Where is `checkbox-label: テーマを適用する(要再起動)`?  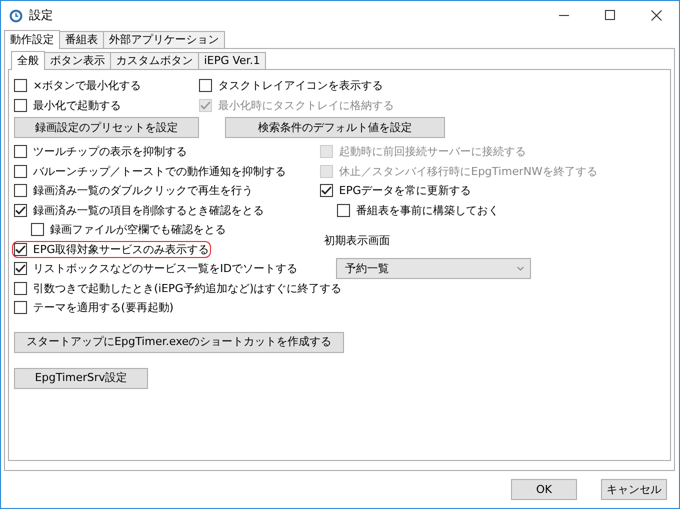
checkbox-label: テーマを適用する(要再起動) is located at coordinates (103, 307).